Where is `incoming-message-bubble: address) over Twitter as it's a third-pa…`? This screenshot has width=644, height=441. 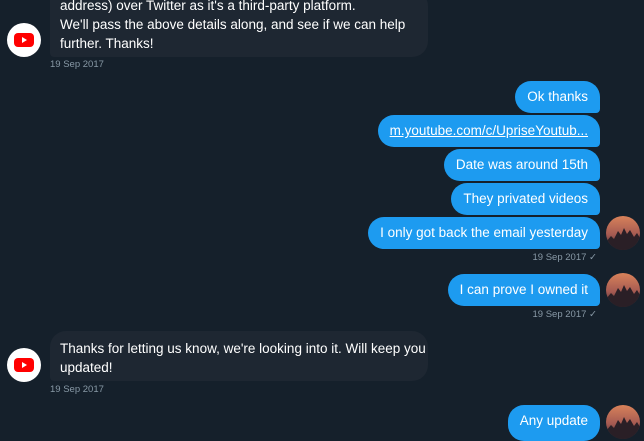 incoming-message-bubble: address) over Twitter as it's a third-pa… is located at coordinates (239, 28).